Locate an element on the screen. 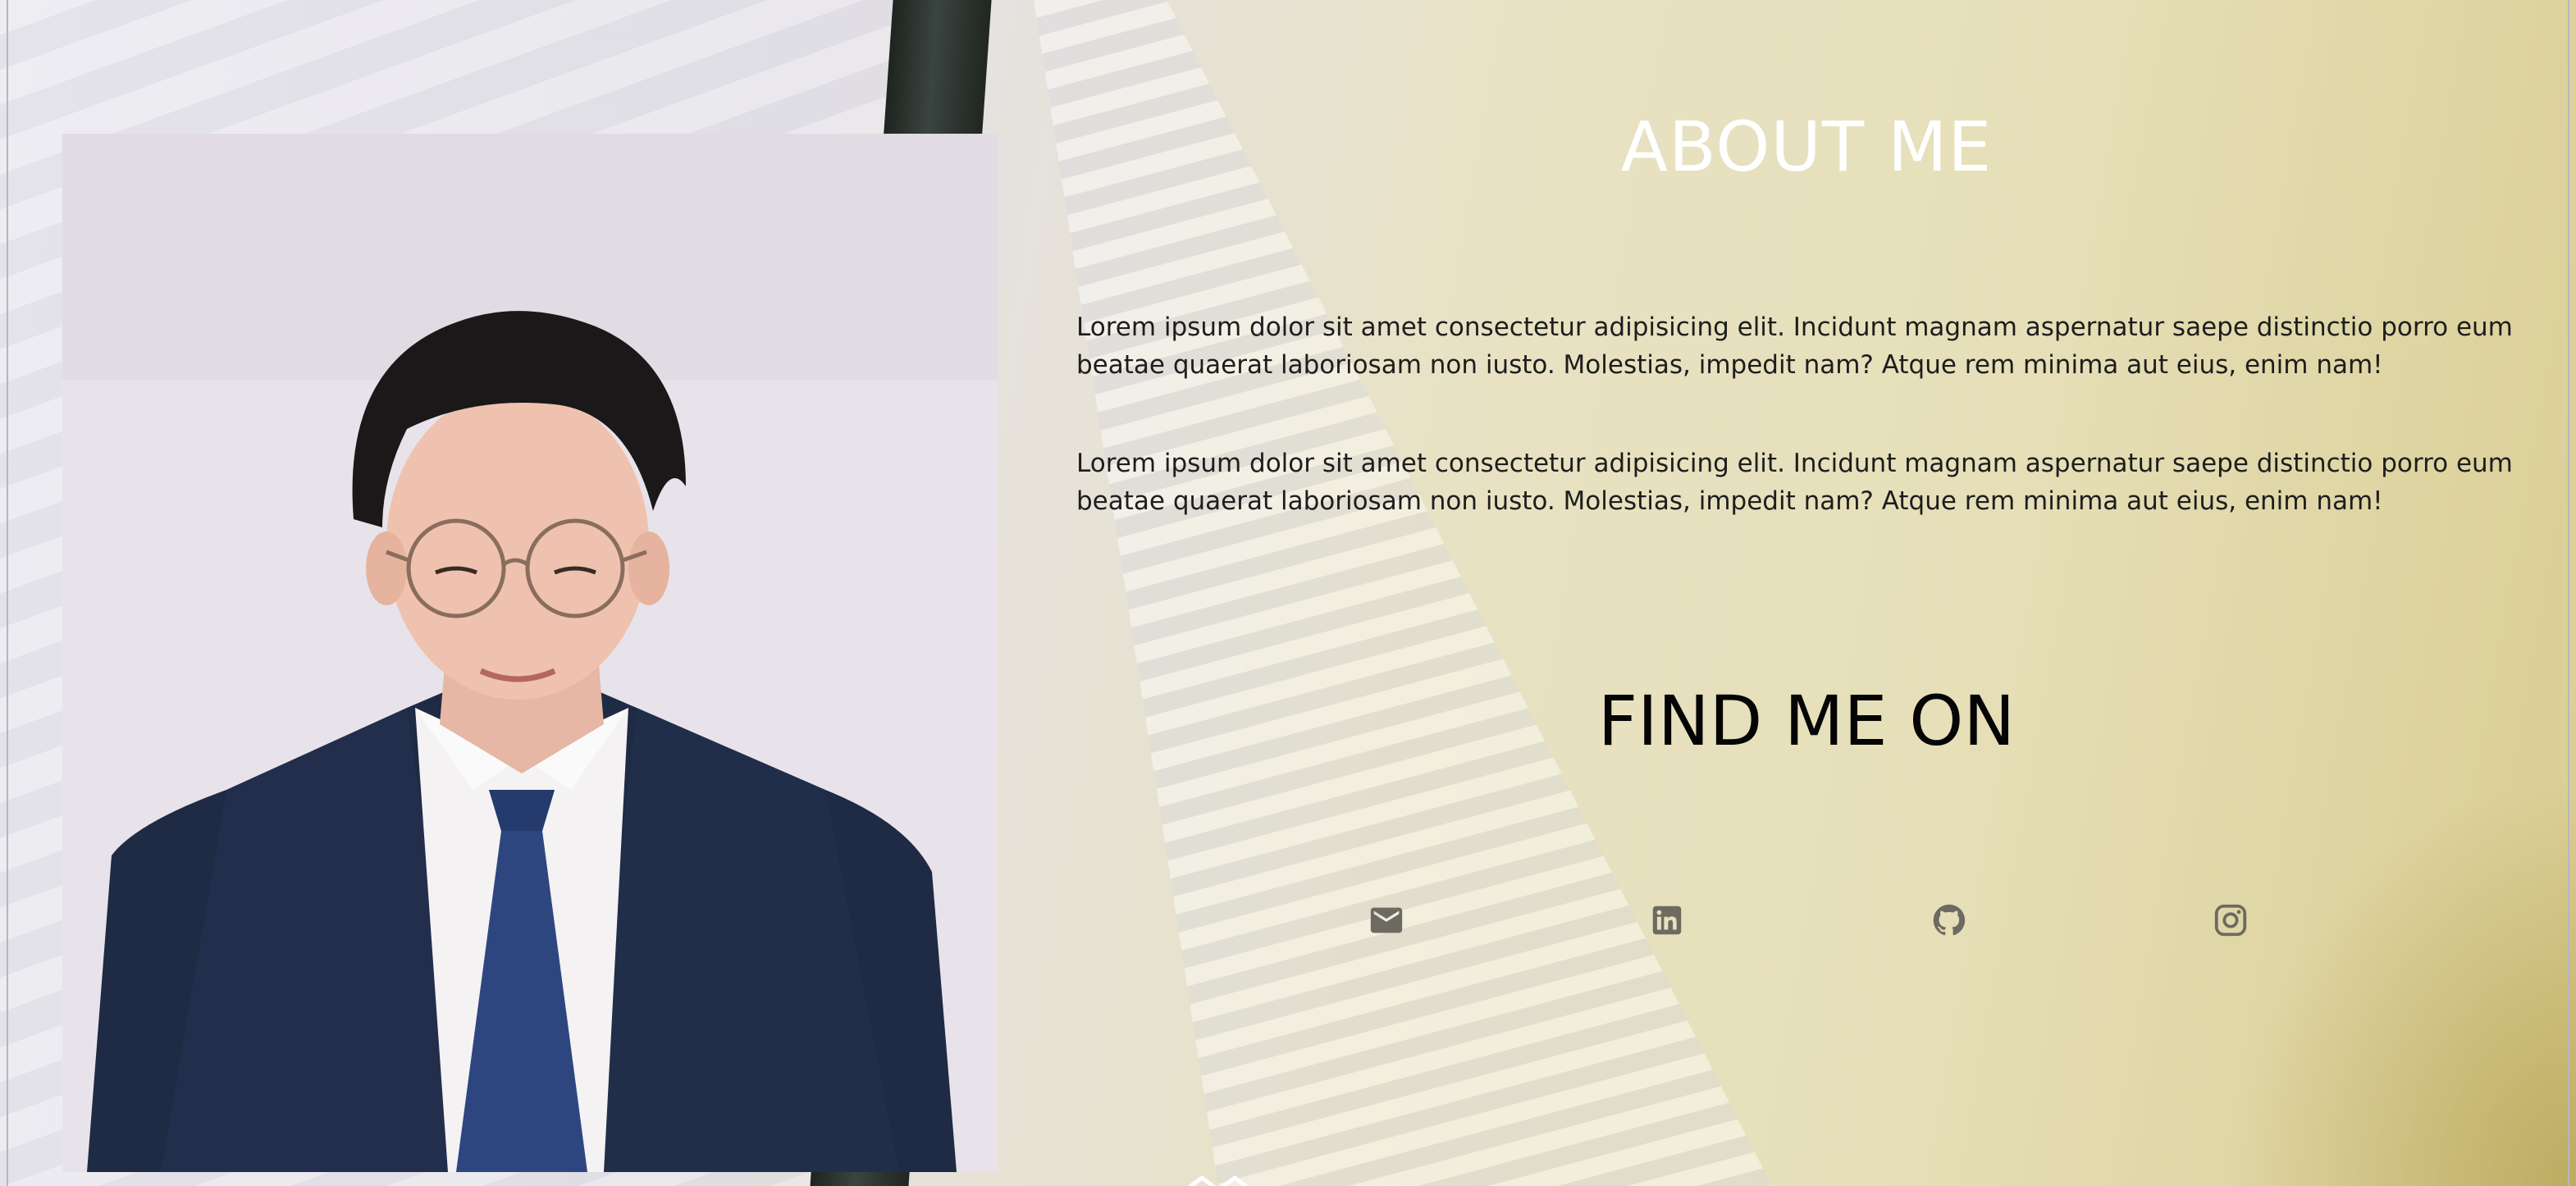 The width and height of the screenshot is (2576, 1186). email-link is located at coordinates (1386, 920).